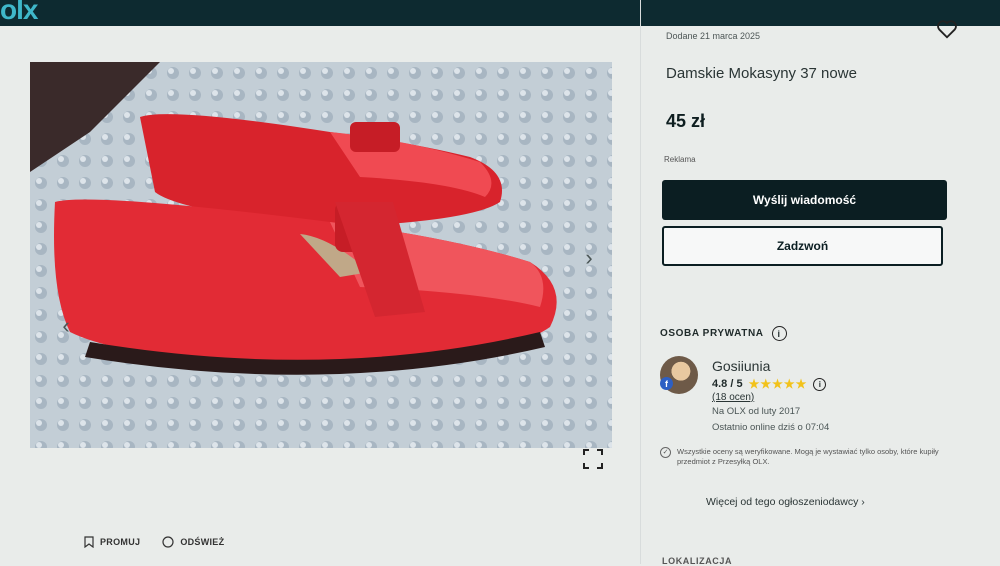  Describe the element at coordinates (89, 542) in the screenshot. I see `bookmark-icon` at that location.